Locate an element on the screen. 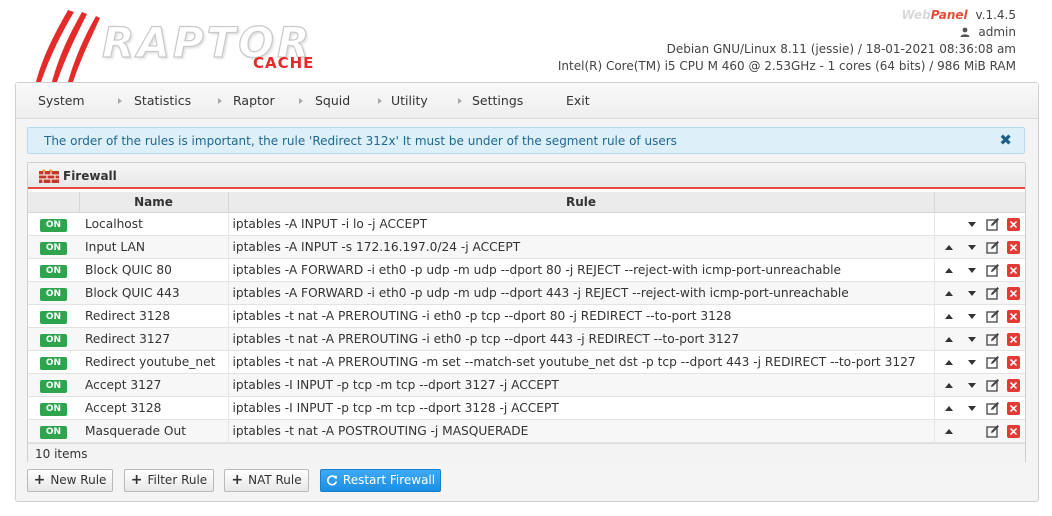 The width and height of the screenshot is (1052, 516). nat-rule-button: + NAT Rule is located at coordinates (266, 480).